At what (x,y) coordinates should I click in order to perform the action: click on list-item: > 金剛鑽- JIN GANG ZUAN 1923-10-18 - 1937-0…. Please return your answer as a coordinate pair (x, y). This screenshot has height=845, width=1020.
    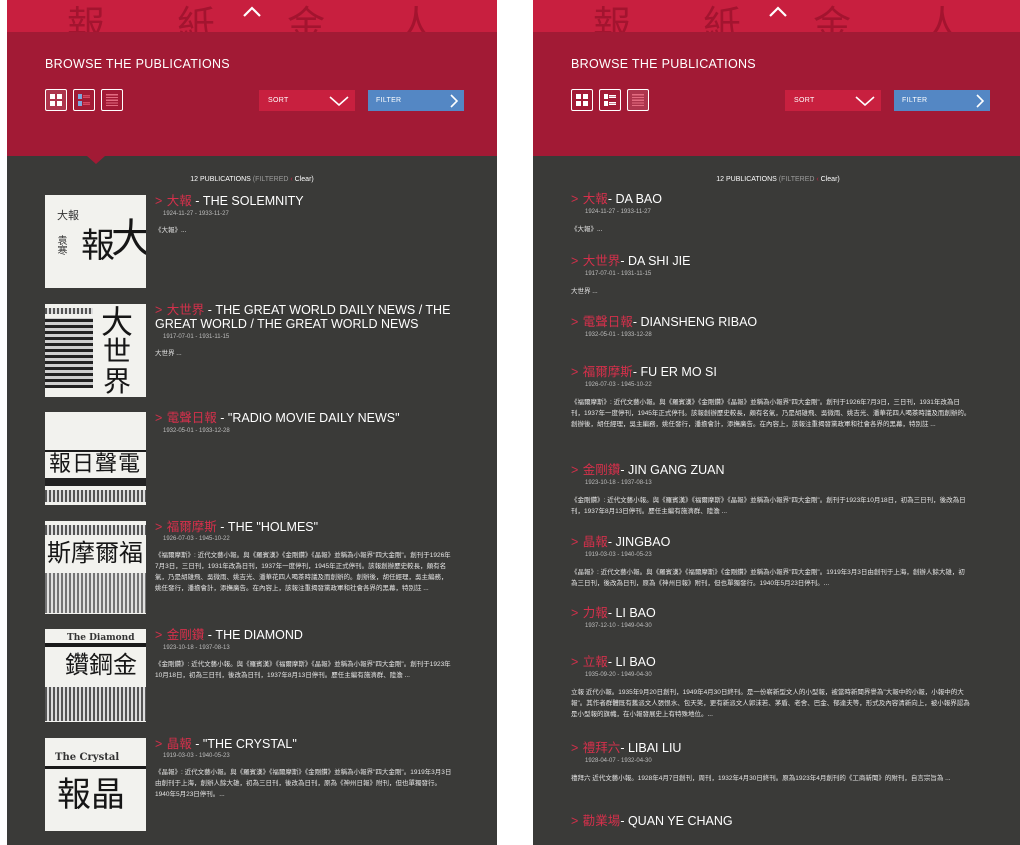
    Looking at the image, I should click on (776, 499).